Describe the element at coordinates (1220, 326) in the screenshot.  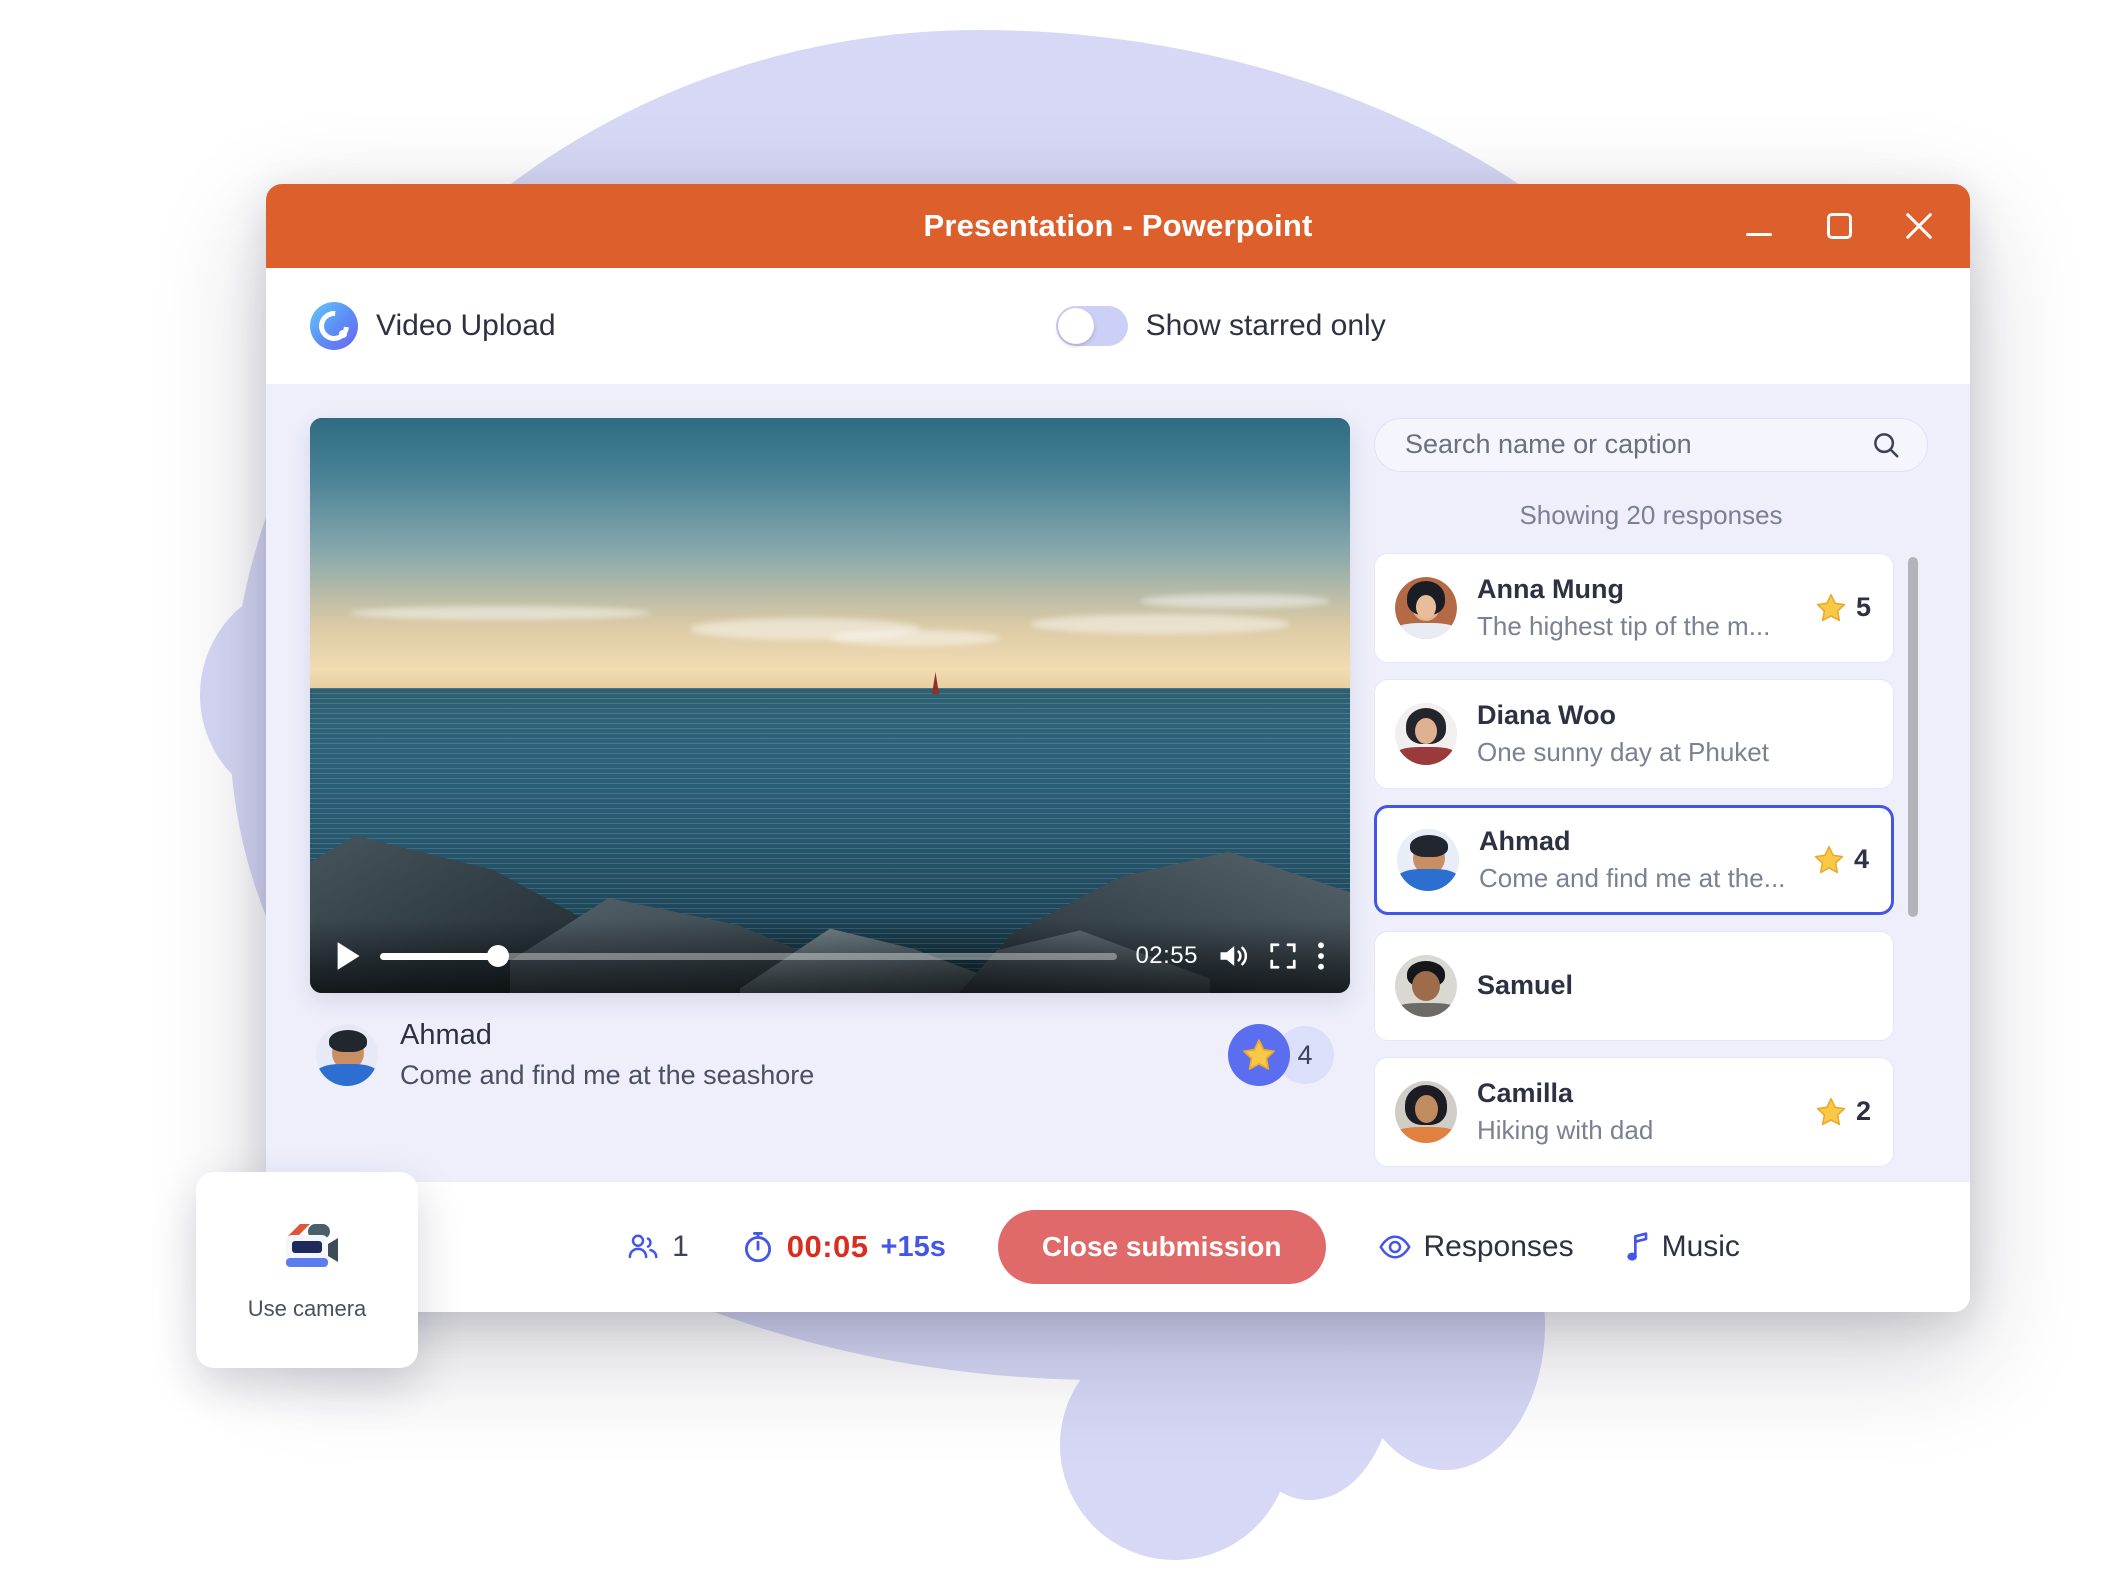
I see `show-starred-control: Show starred only` at that location.